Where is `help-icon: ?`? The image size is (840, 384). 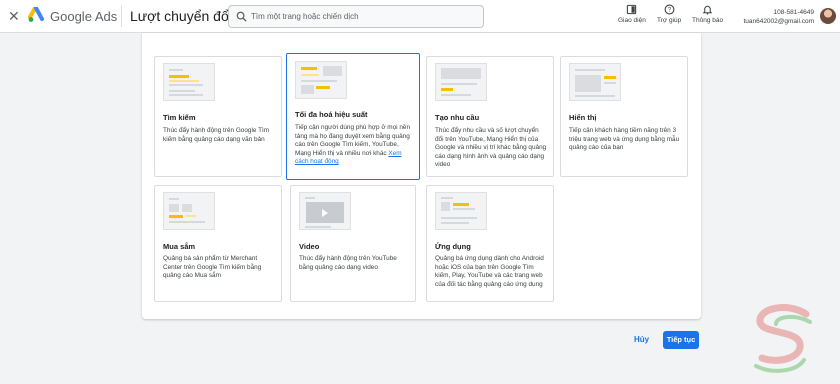 help-icon: ? is located at coordinates (669, 9).